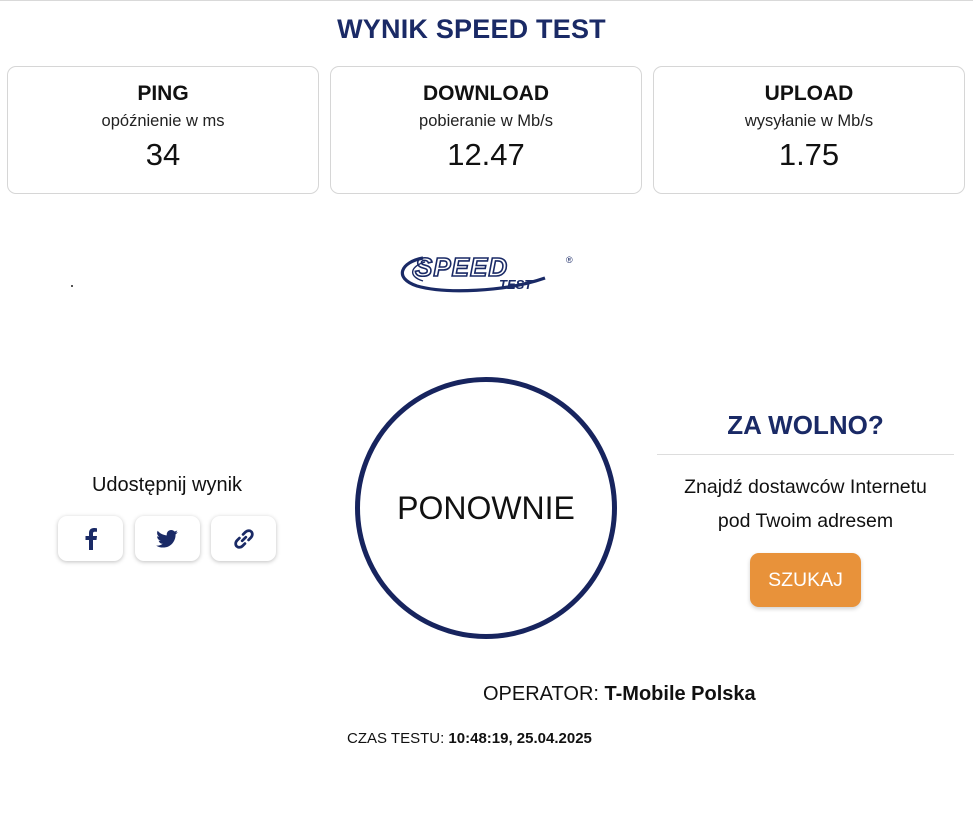 This screenshot has height=821, width=973. I want to click on svg-text: TEST, so click(516, 284).